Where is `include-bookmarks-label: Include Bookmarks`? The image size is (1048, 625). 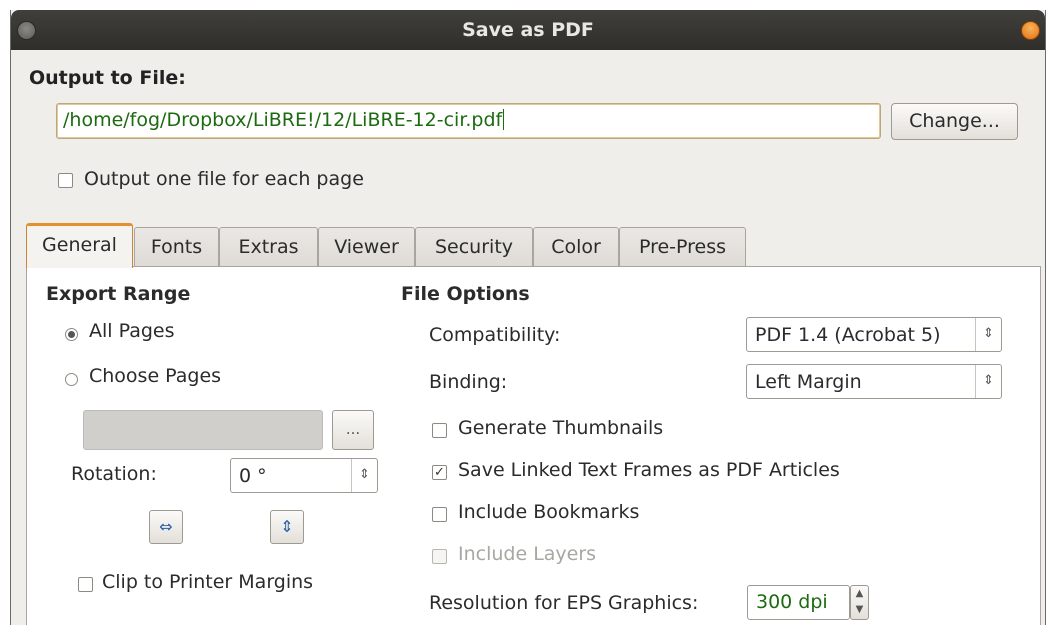
include-bookmarks-label: Include Bookmarks is located at coordinates (549, 512).